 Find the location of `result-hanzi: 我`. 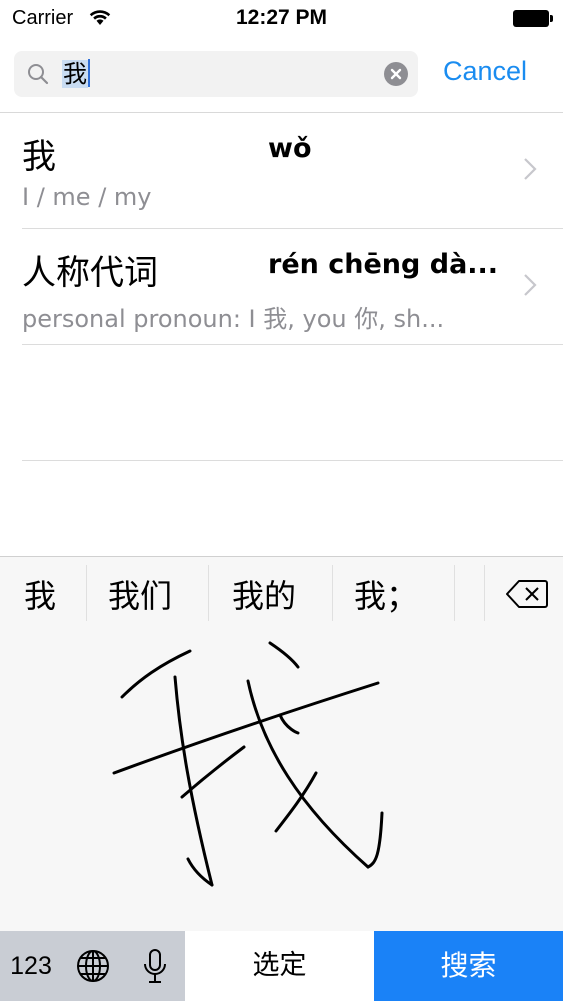

result-hanzi: 我 is located at coordinates (39, 157).